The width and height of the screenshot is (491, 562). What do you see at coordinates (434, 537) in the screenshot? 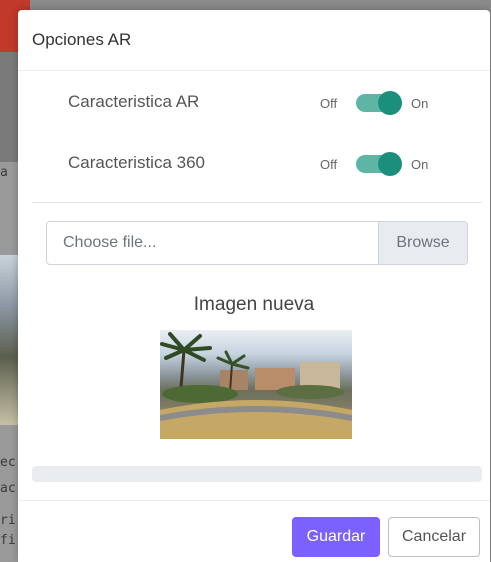
I see `cancel-button: Cancelar` at bounding box center [434, 537].